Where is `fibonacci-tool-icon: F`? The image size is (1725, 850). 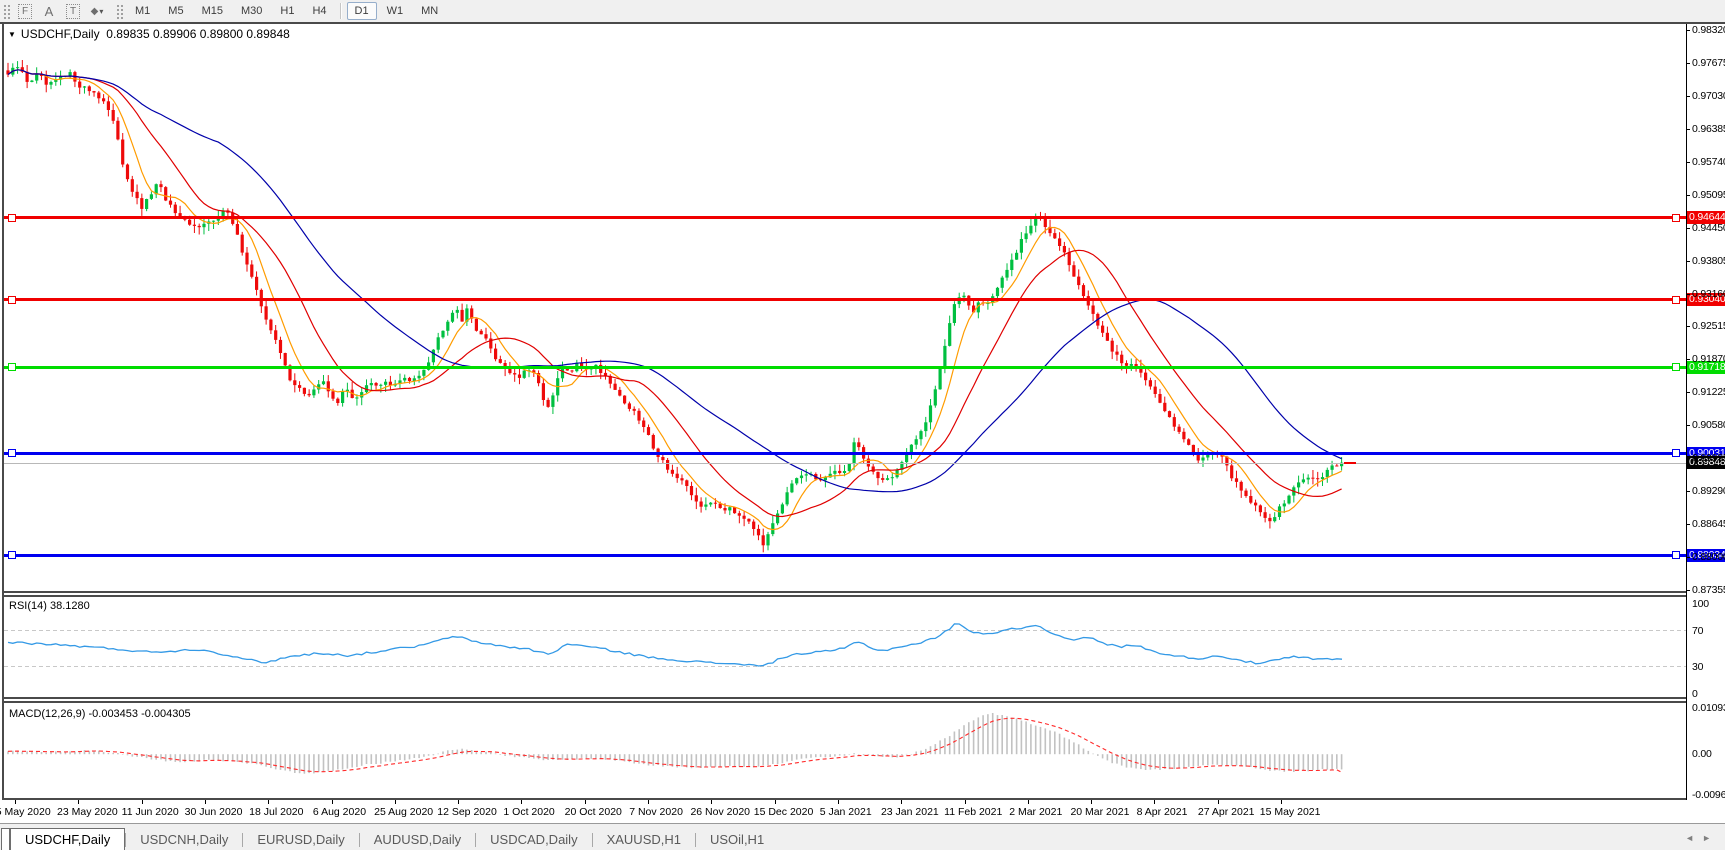 fibonacci-tool-icon: F is located at coordinates (25, 11).